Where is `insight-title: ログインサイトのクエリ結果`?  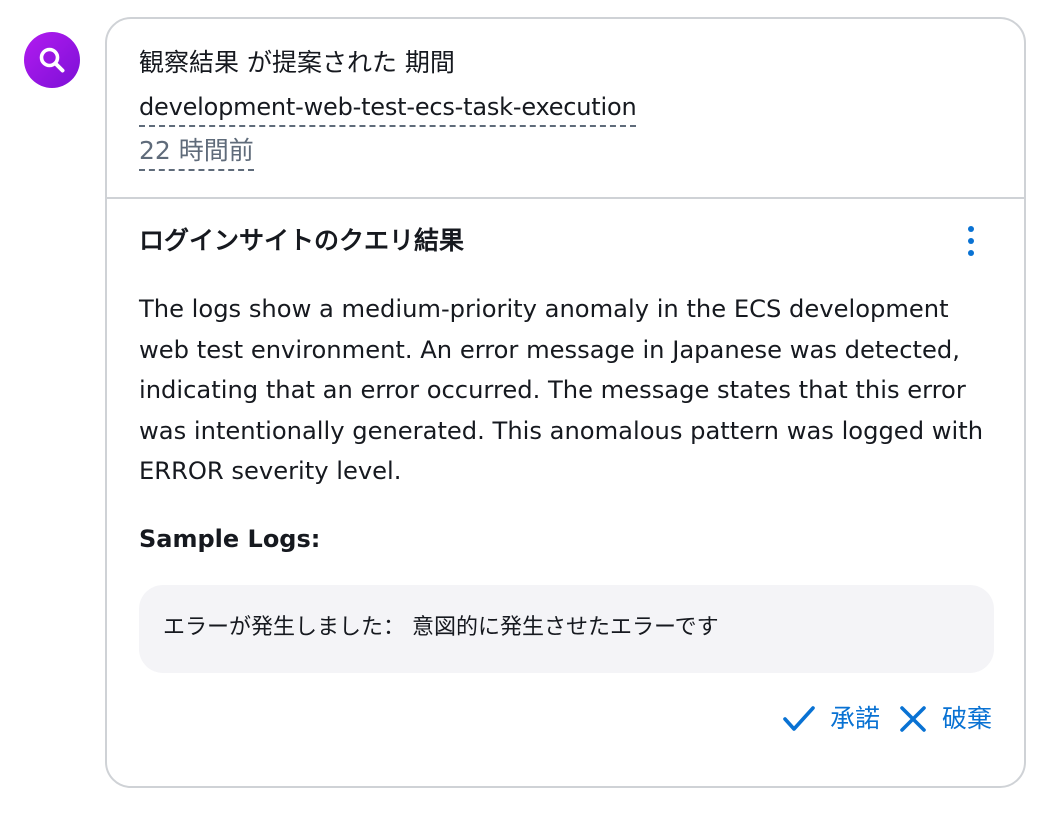 insight-title: ログインサイトのクエリ結果 is located at coordinates (302, 240).